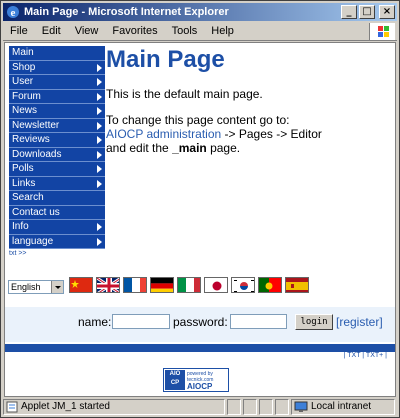 Image resolution: width=400 pixels, height=418 pixels. Describe the element at coordinates (57, 125) in the screenshot. I see `nav-item-newsletter: Newsletter` at that location.